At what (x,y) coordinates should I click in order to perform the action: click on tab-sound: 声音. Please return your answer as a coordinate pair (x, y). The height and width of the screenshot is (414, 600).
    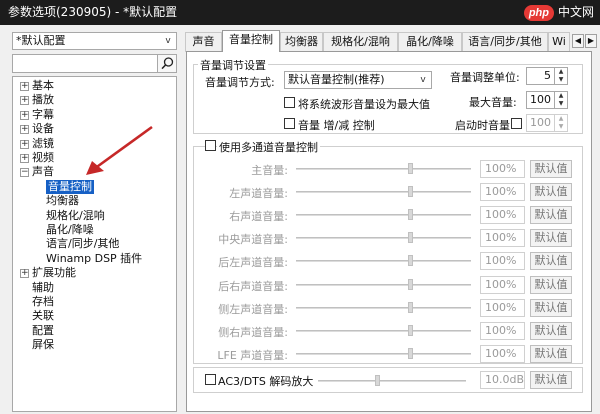
    Looking at the image, I should click on (203, 42).